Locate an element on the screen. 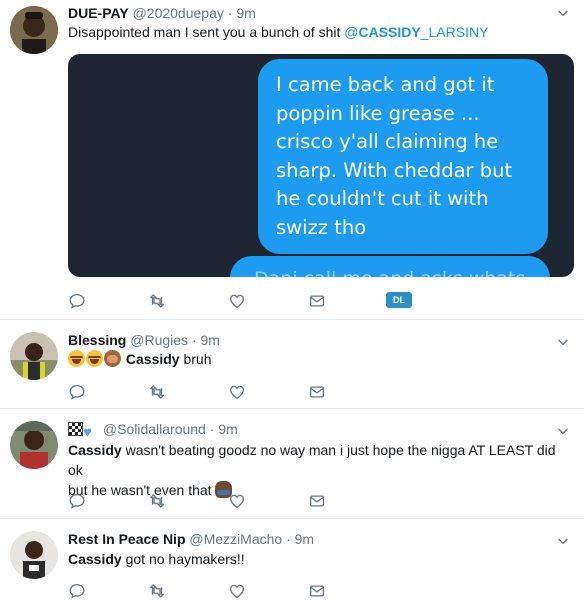  user-handle: @2020duepay is located at coordinates (178, 13).